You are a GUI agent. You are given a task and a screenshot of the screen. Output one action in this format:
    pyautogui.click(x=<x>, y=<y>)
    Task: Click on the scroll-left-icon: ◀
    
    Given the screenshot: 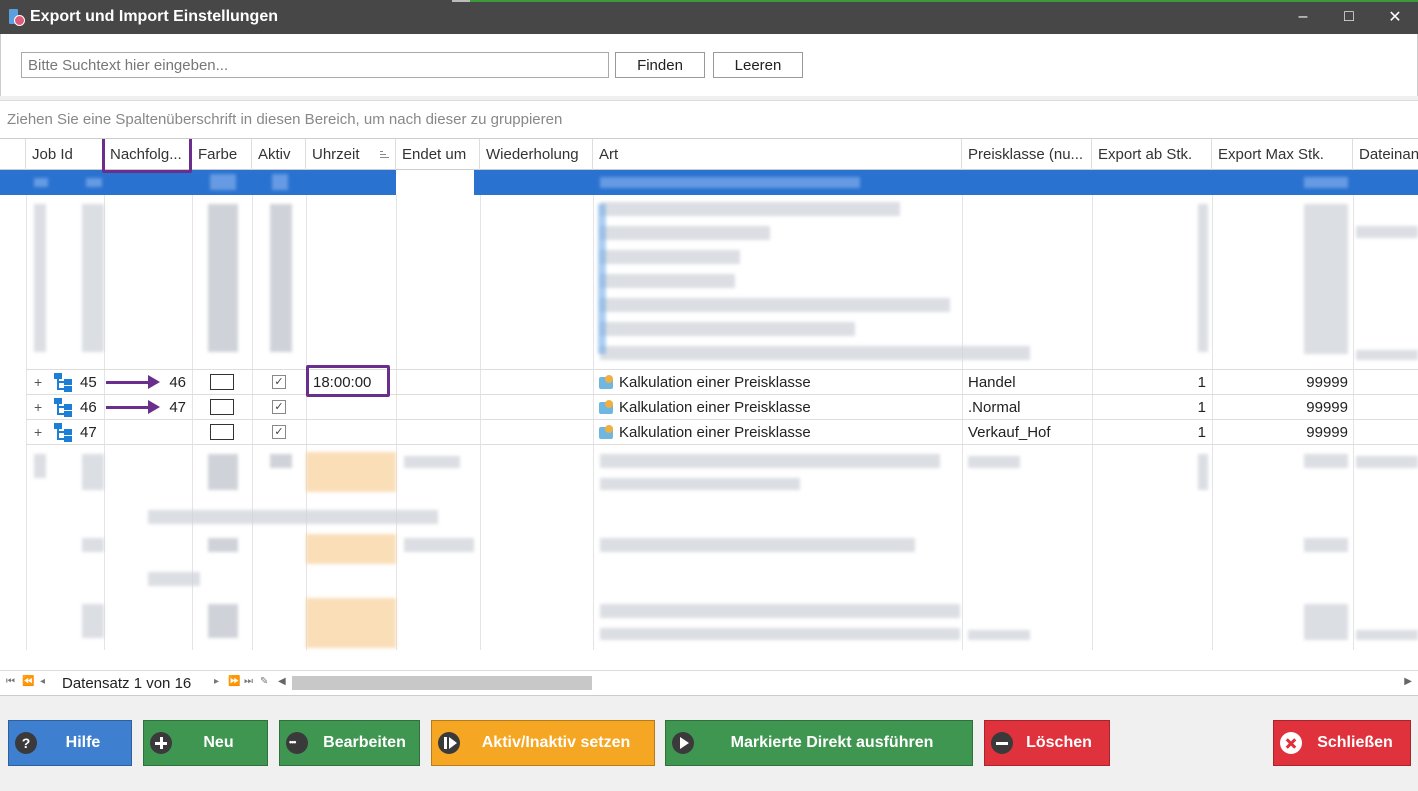 What is the action you would take?
    pyautogui.click(x=282, y=681)
    